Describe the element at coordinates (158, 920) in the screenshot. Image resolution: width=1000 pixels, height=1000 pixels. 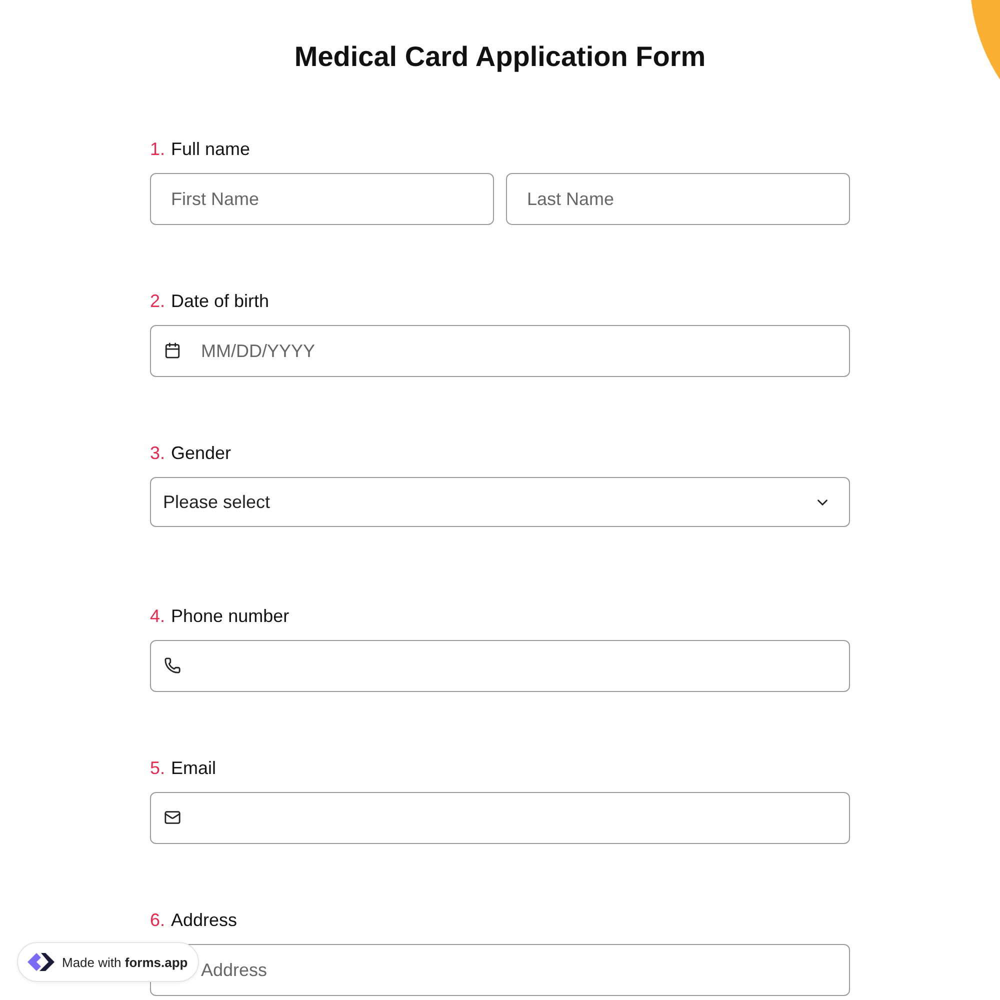
I see `question-number: 6.` at that location.